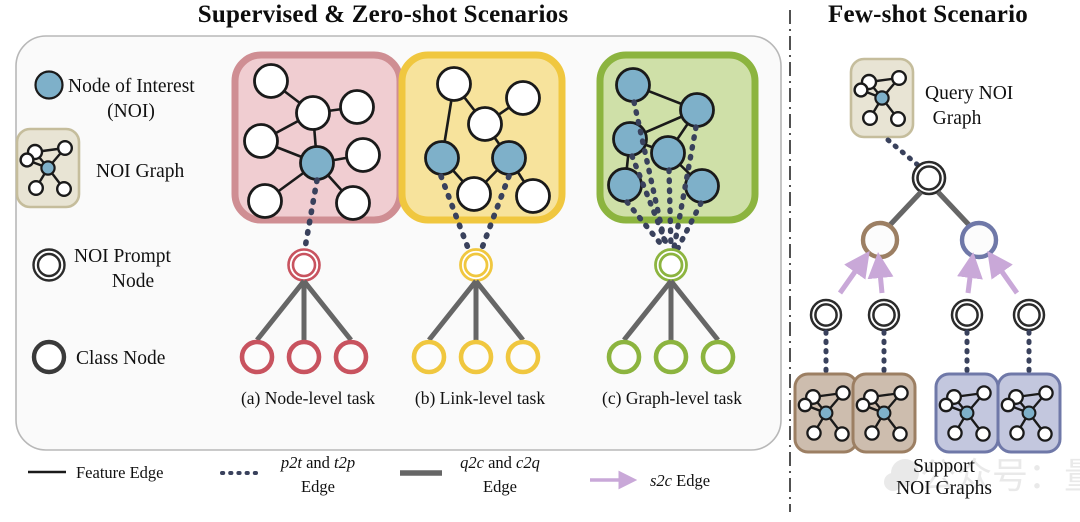  What do you see at coordinates (472, 462) in the screenshot?
I see `q2c-token: q2c` at bounding box center [472, 462].